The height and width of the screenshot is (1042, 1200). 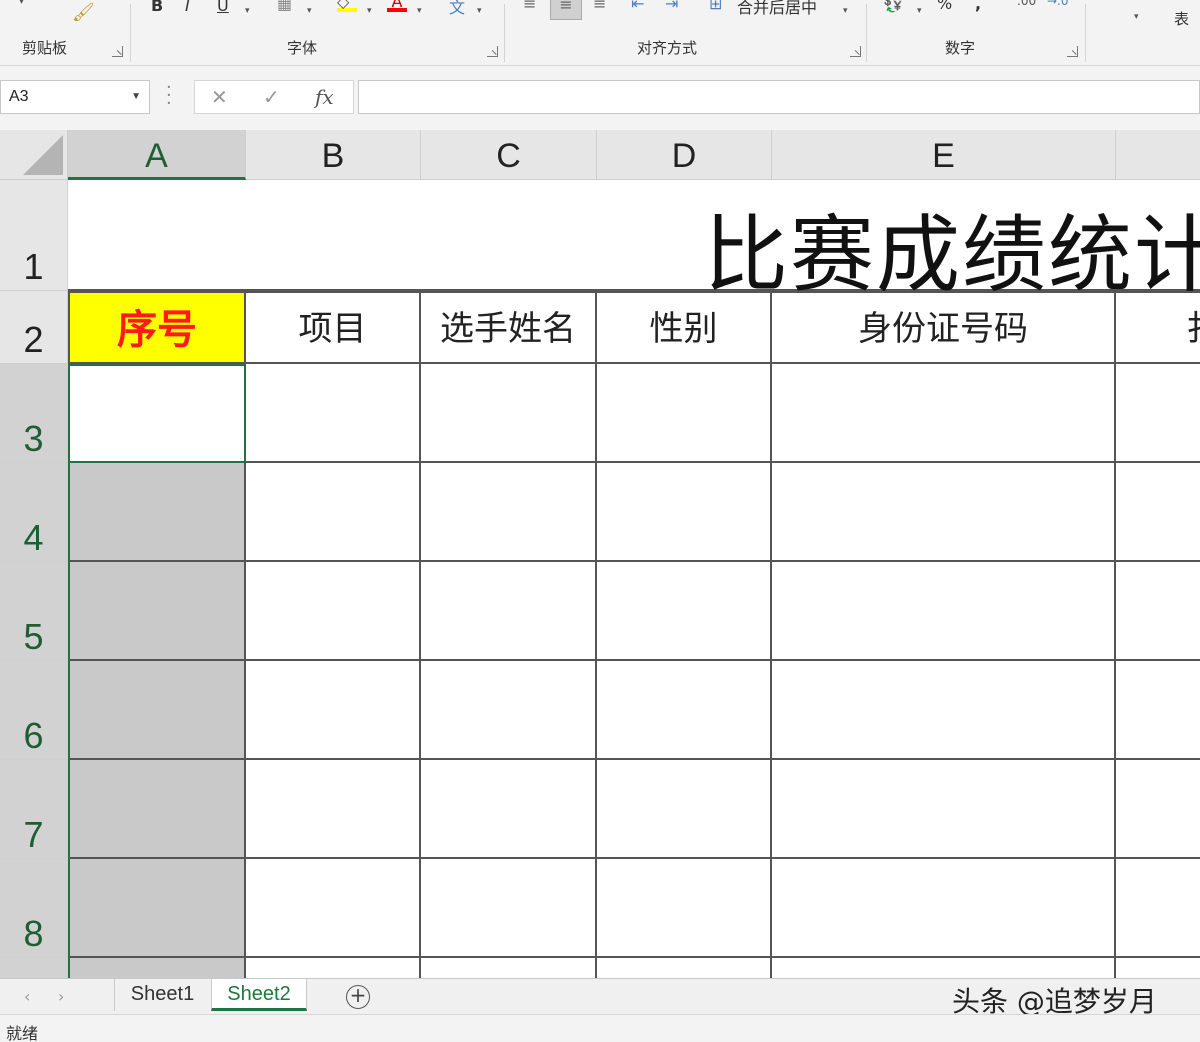 What do you see at coordinates (117, 51) in the screenshot?
I see `clipboard-launcher-icon` at bounding box center [117, 51].